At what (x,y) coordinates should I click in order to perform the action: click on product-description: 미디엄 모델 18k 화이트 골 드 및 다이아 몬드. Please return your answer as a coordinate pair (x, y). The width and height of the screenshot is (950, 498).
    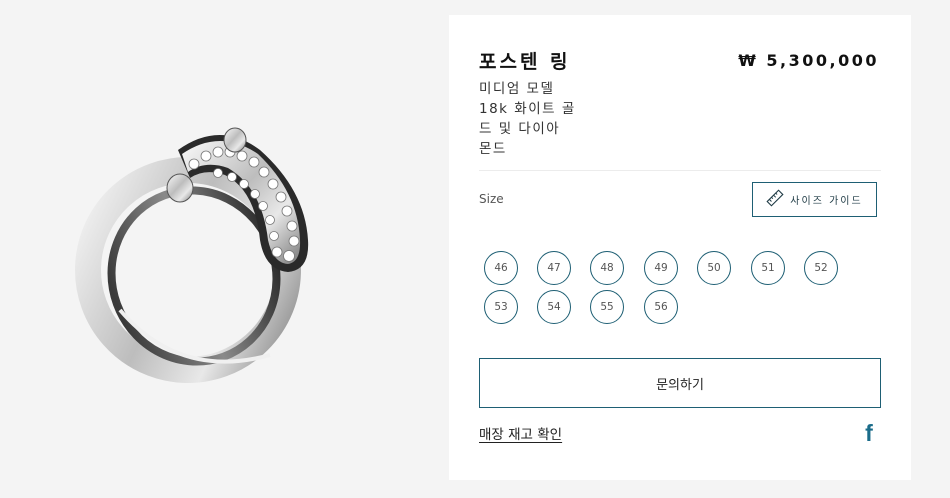
    Looking at the image, I should click on (531, 119).